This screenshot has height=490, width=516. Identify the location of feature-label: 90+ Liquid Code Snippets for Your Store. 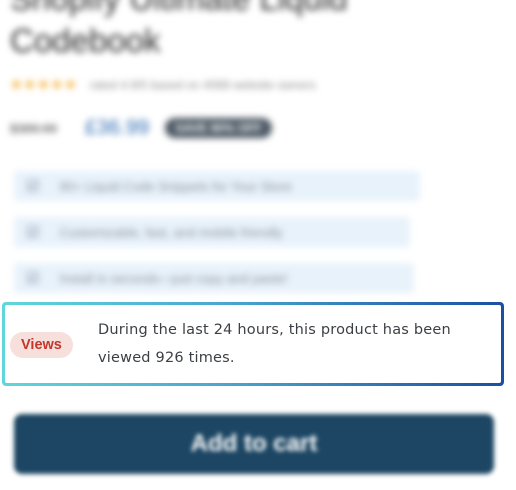
(175, 186).